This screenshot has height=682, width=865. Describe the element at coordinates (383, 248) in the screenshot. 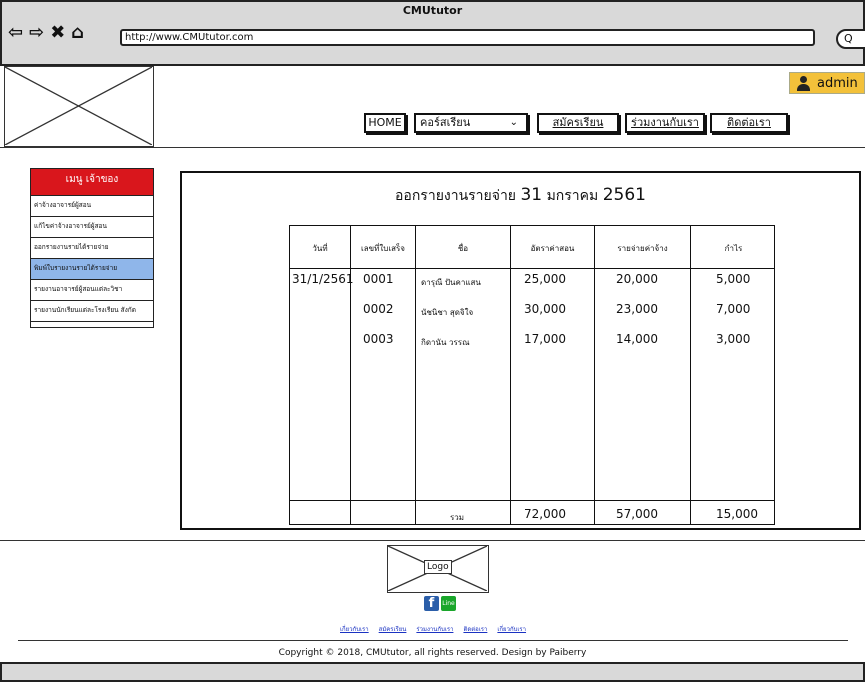

I see `column-header-receipt: เลขที่ใบเสร็จ` at that location.